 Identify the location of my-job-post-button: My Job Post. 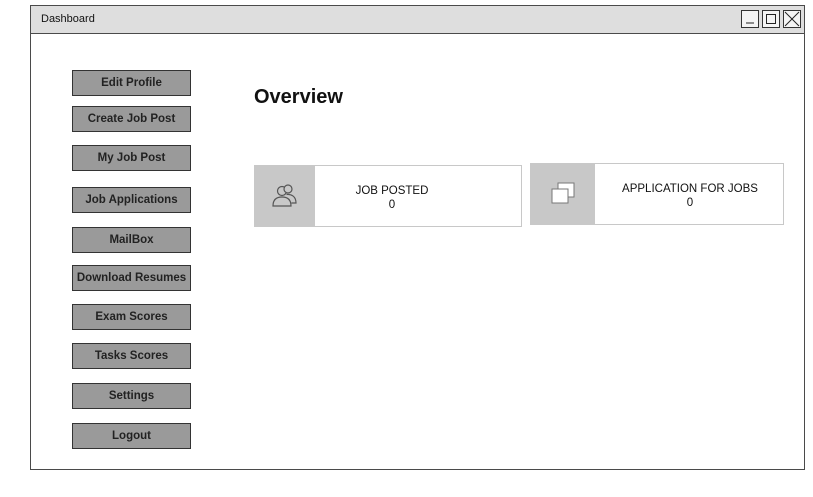
(131, 158).